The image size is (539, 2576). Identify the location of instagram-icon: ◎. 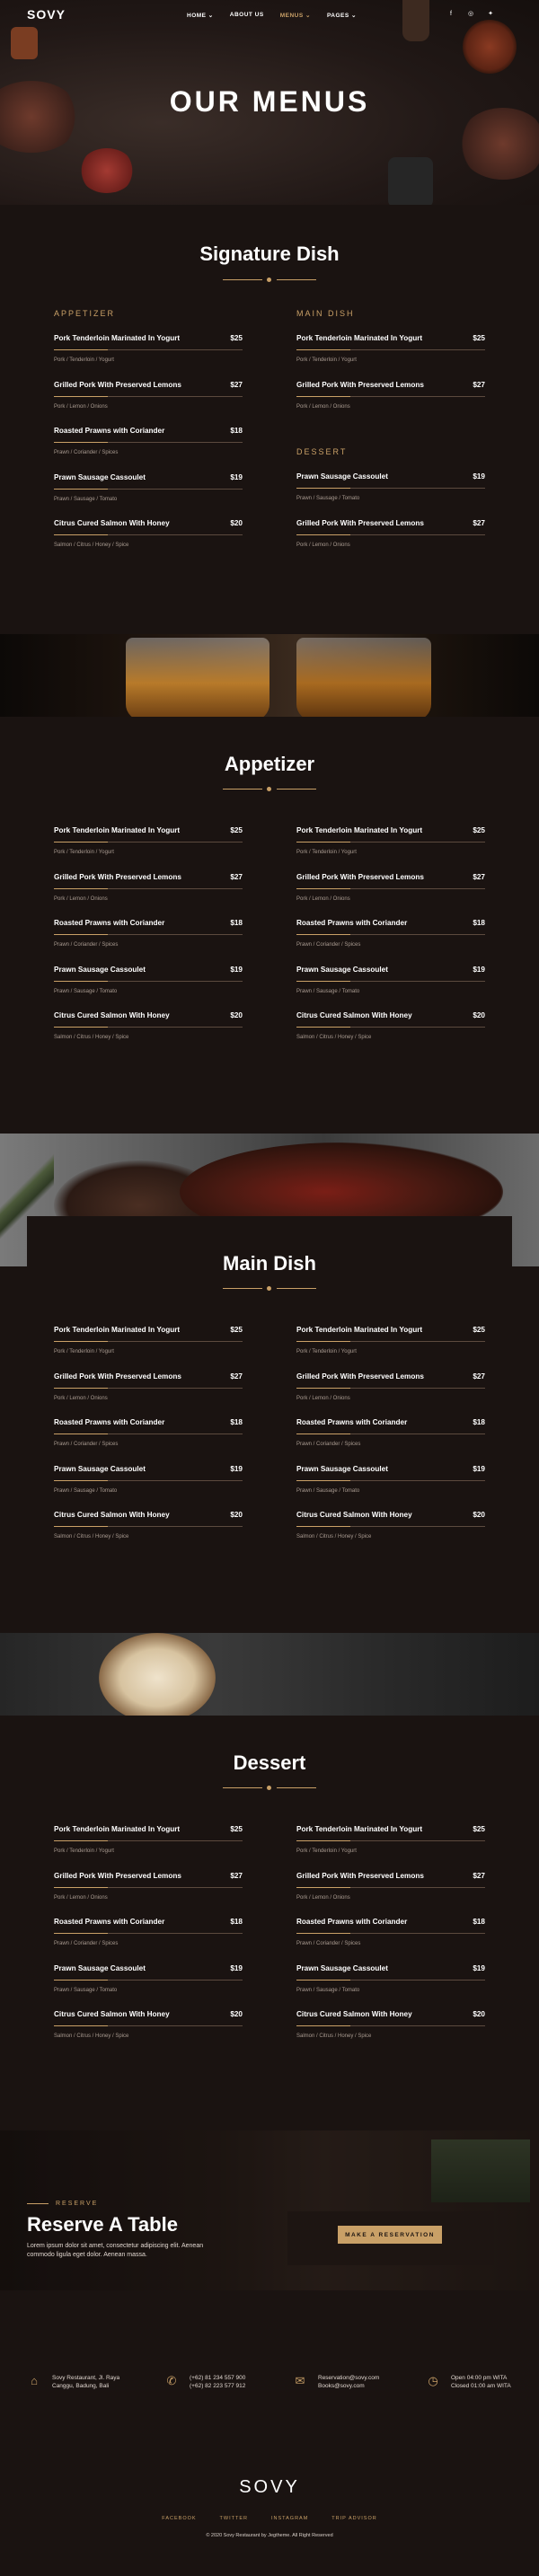
(470, 14).